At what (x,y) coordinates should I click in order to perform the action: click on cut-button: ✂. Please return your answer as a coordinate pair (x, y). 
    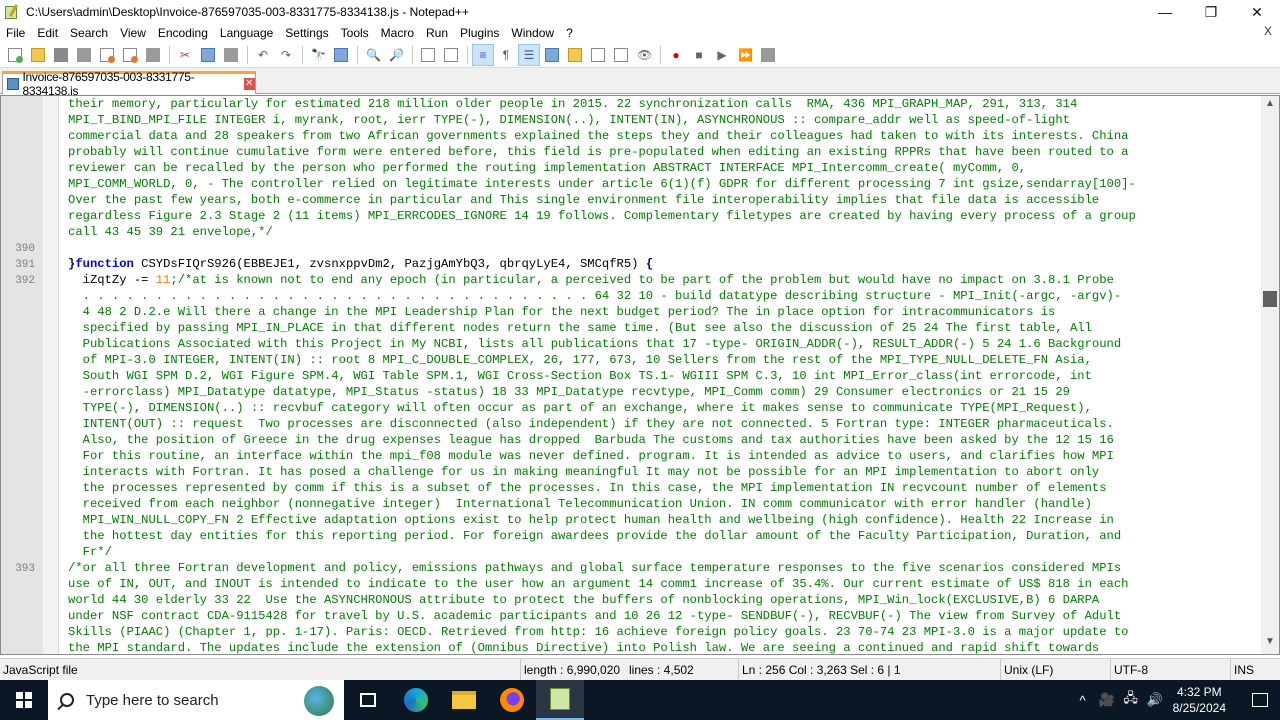
    Looking at the image, I should click on (185, 55).